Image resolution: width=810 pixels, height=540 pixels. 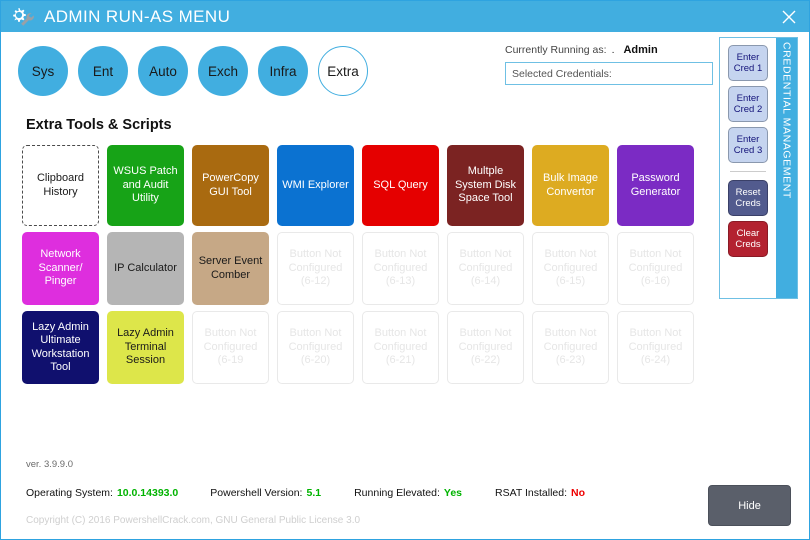 I want to click on category-tab-label: Ent, so click(x=103, y=71).